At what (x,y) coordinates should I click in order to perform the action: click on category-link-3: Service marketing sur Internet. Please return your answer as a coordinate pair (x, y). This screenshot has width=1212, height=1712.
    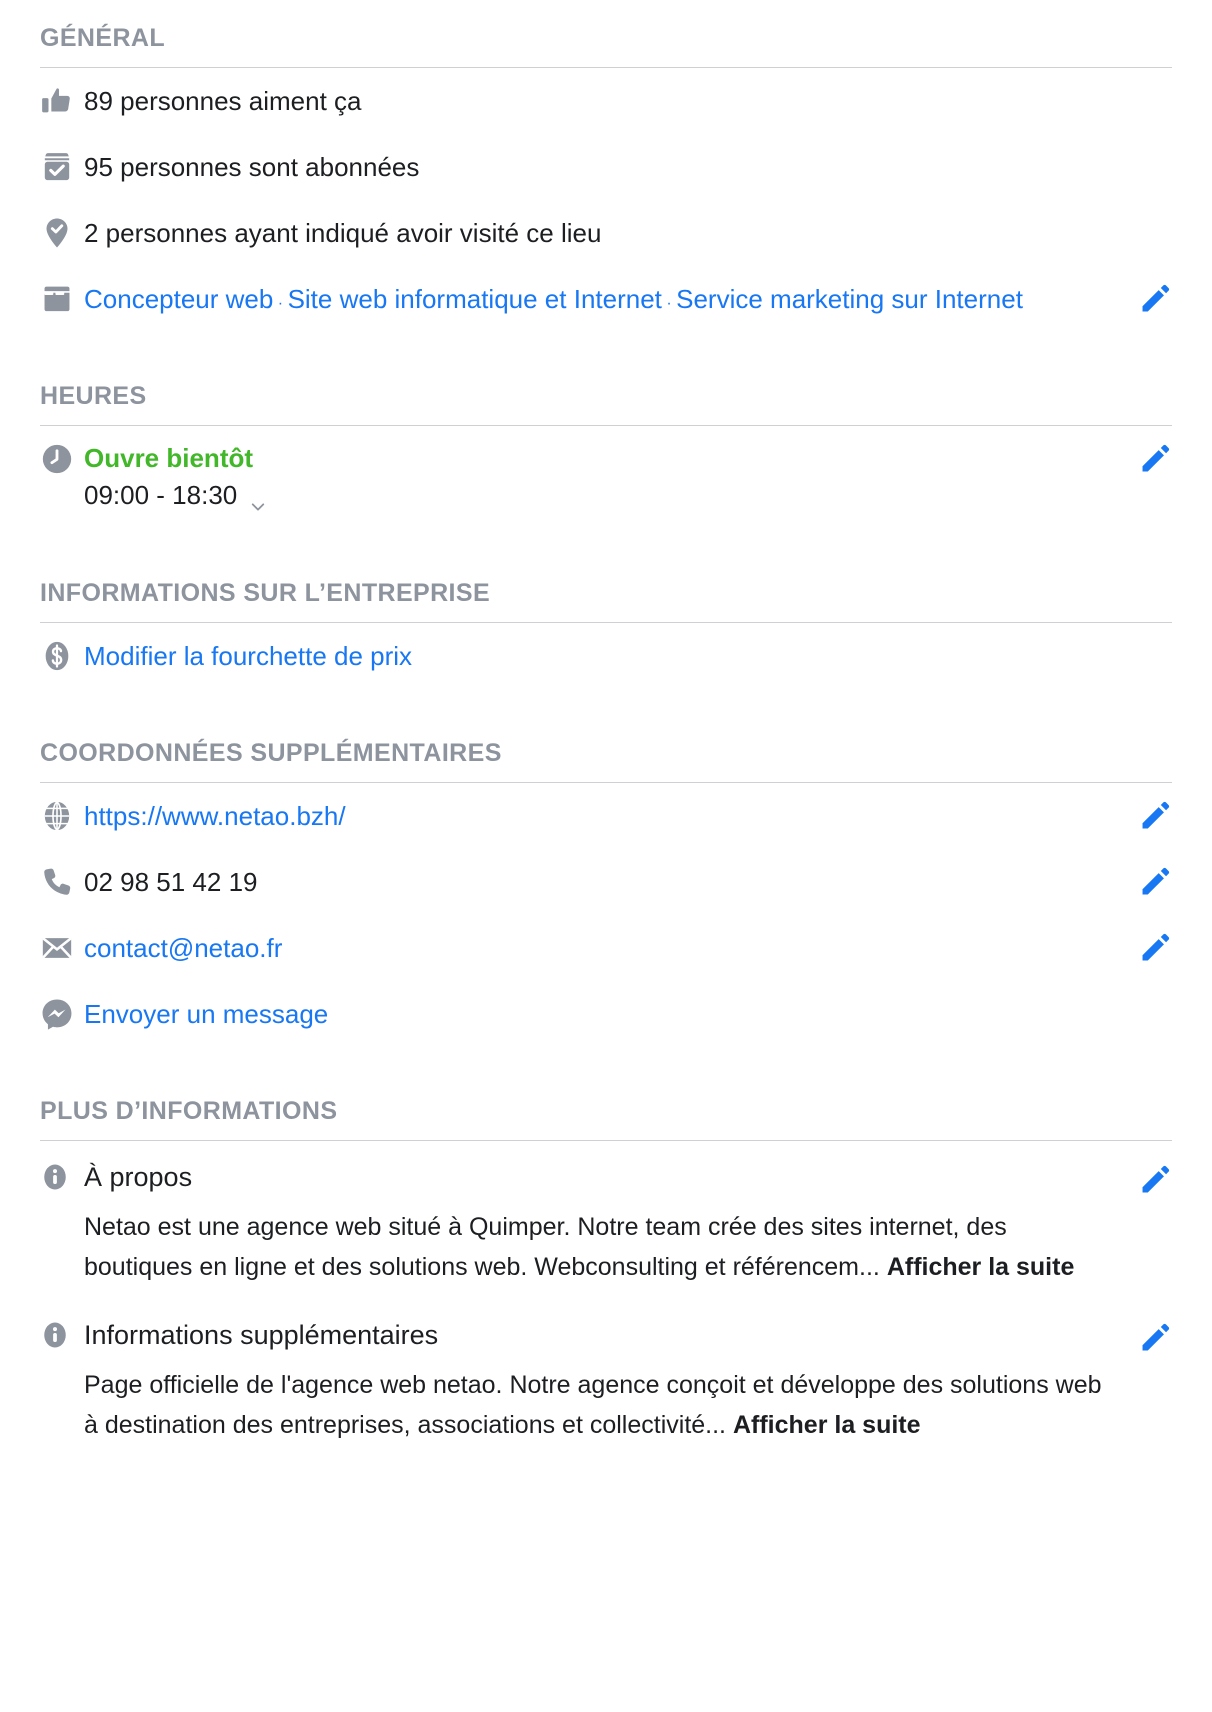
    Looking at the image, I should click on (849, 299).